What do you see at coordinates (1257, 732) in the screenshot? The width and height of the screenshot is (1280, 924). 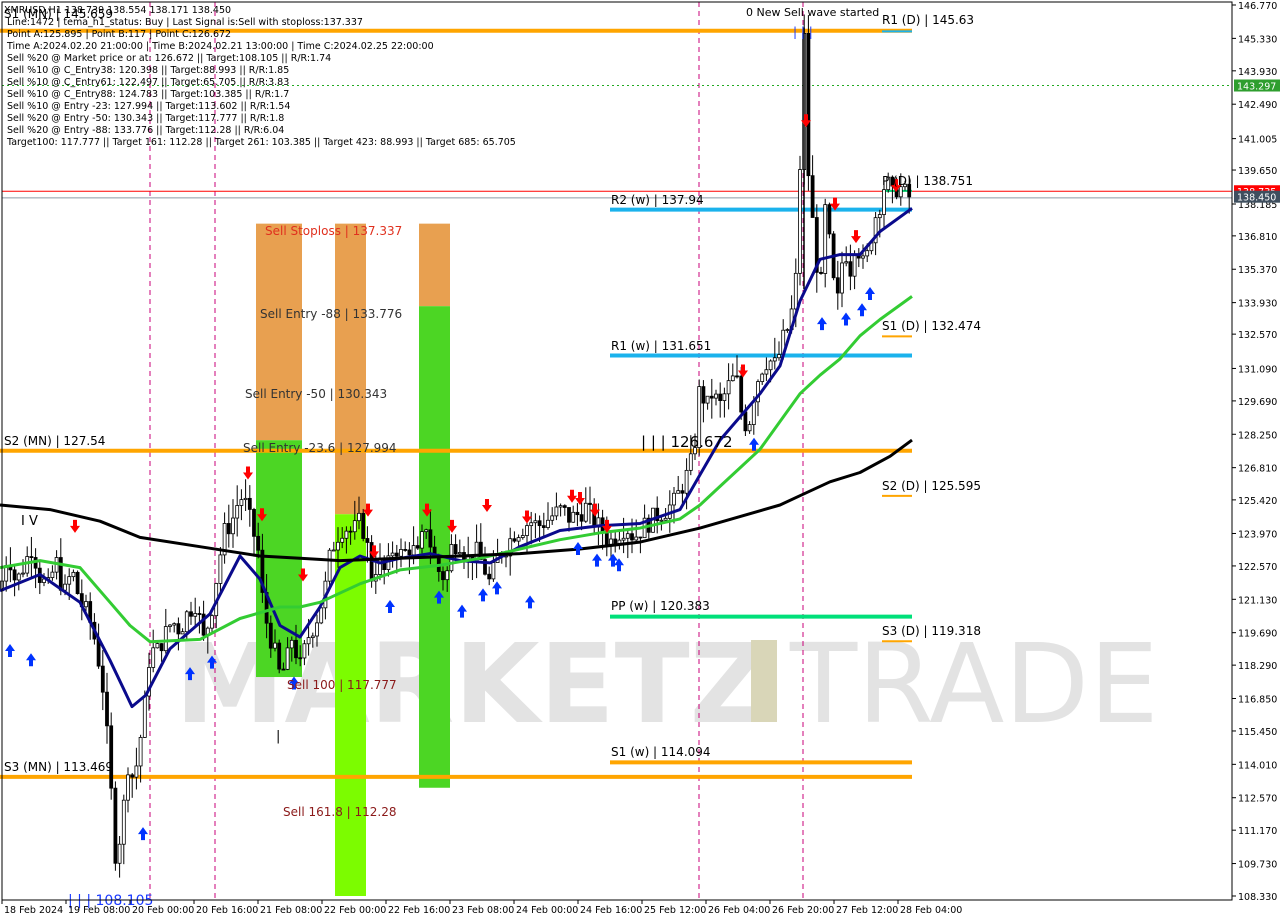 I see `y-tick-label: 115.450` at bounding box center [1257, 732].